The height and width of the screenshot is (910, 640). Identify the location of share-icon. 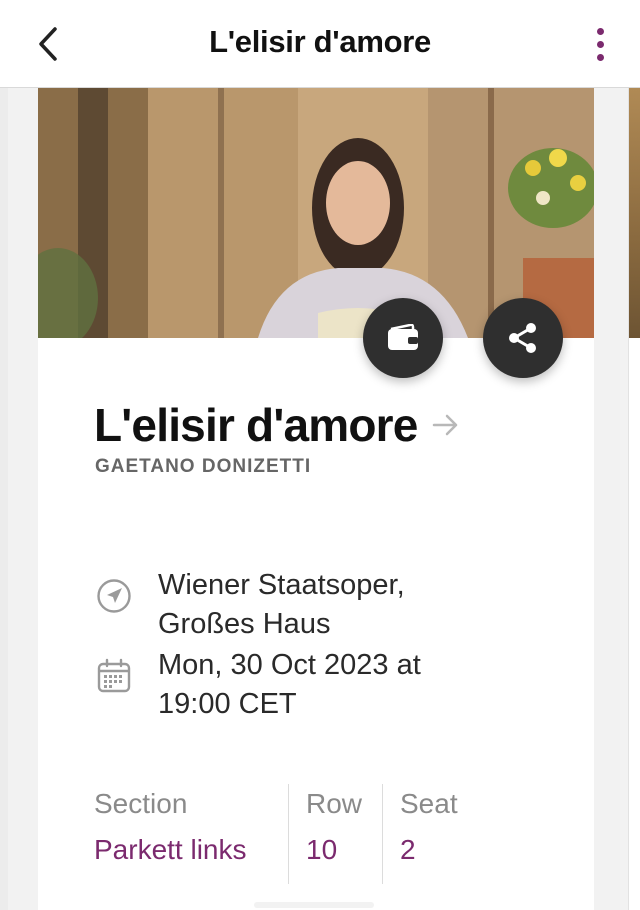
(522, 338).